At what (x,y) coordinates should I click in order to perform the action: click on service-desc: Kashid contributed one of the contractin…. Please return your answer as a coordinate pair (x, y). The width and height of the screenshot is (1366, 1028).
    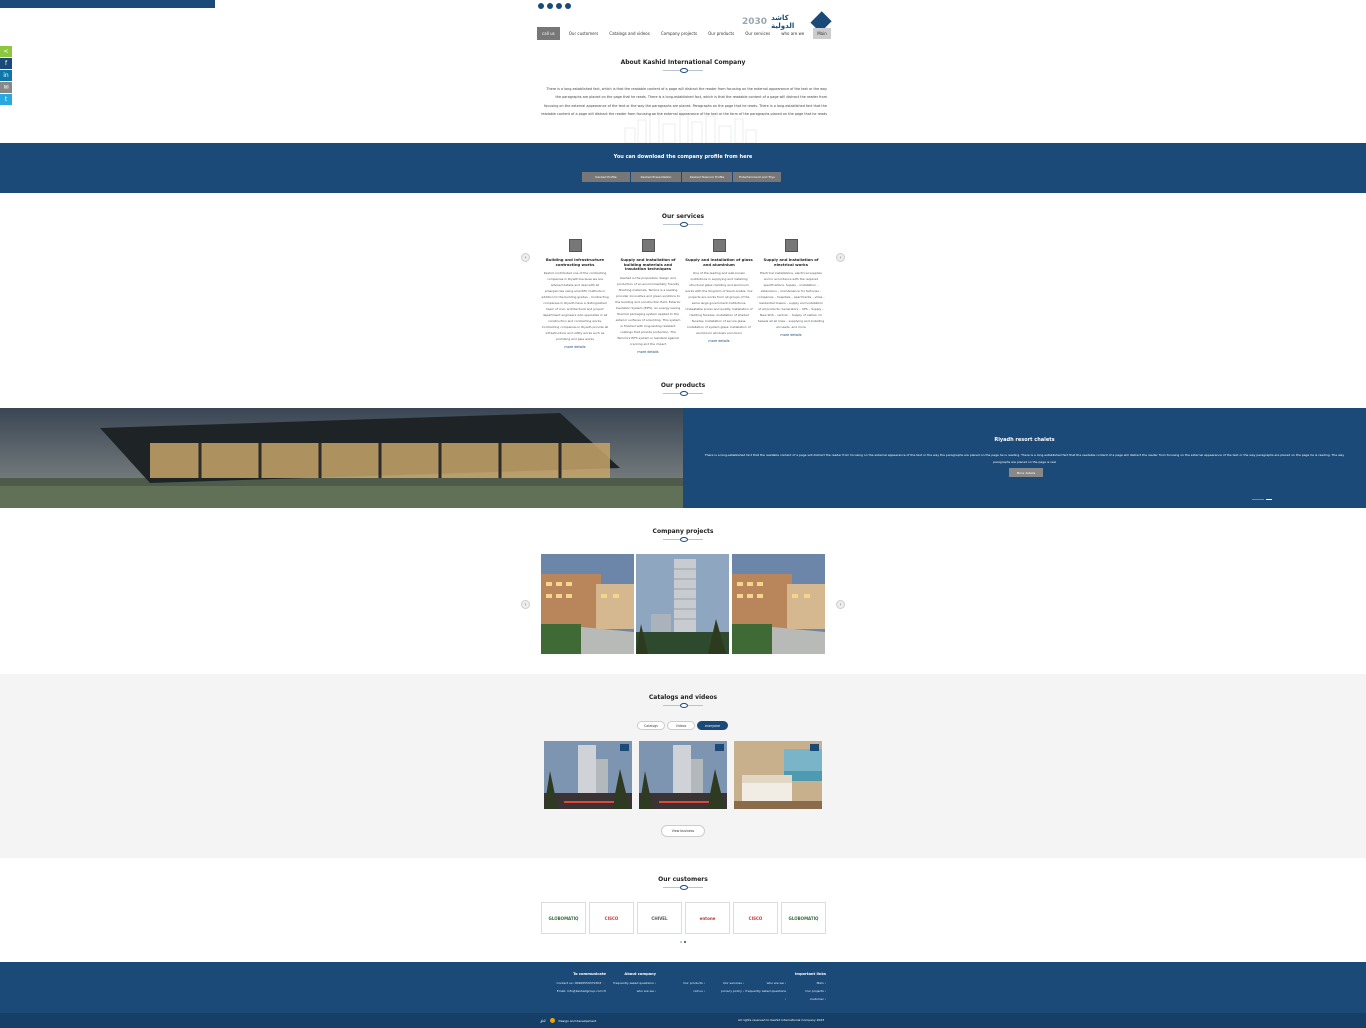
    Looking at the image, I should click on (575, 306).